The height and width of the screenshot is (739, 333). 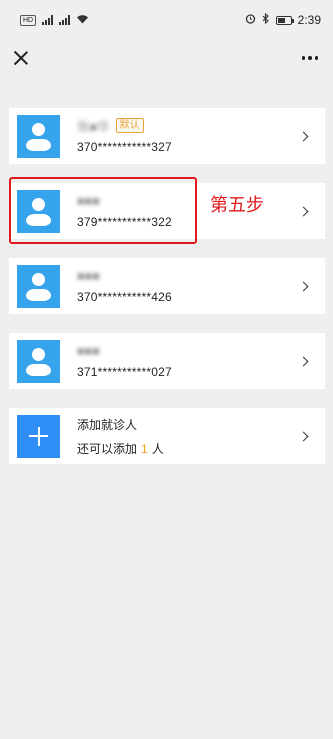 I want to click on alarm-icon, so click(x=250, y=20).